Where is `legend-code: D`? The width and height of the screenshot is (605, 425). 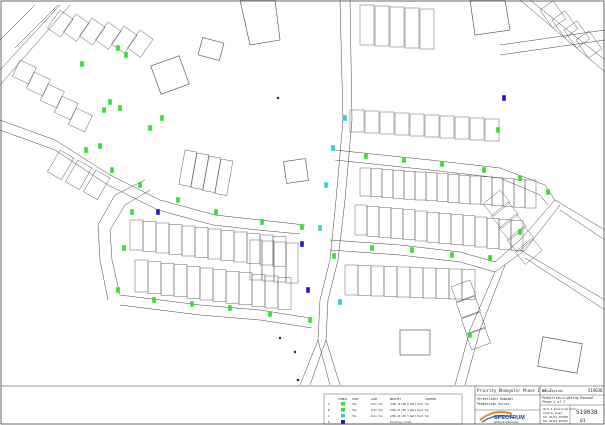 legend-code: D is located at coordinates (329, 422).